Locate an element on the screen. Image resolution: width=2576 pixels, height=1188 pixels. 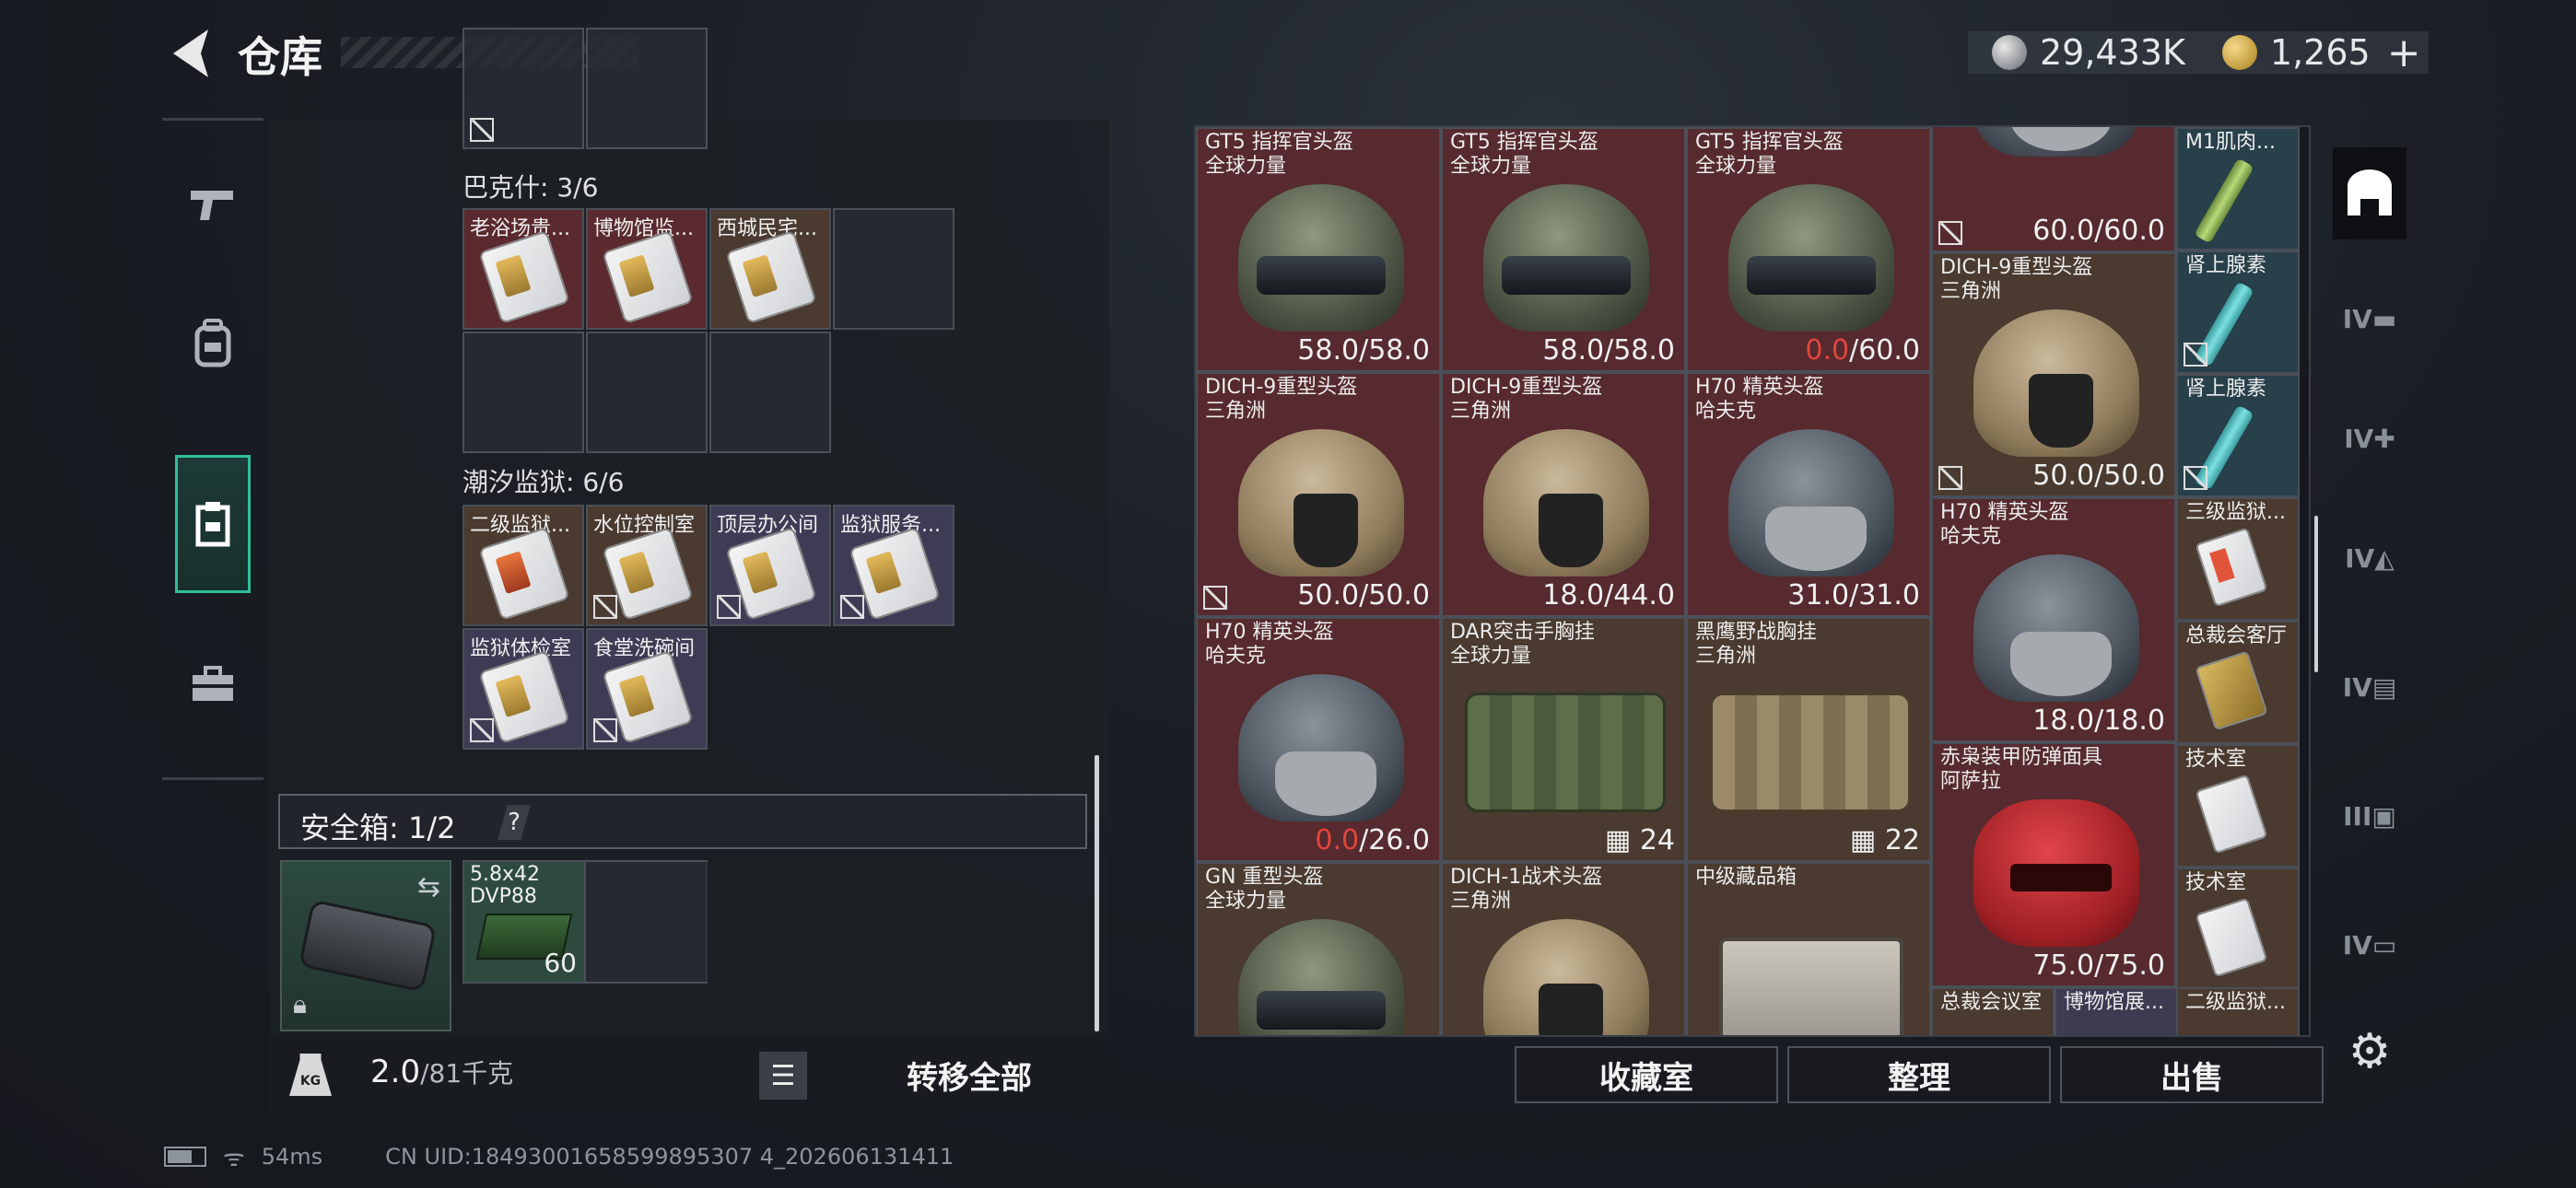
list-view-button: ☰ is located at coordinates (783, 1076).